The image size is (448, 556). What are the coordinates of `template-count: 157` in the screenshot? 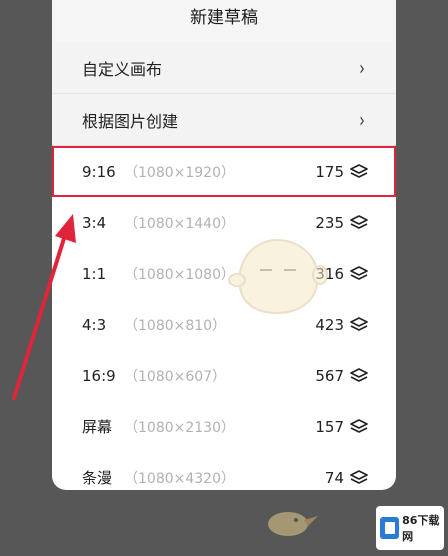 It's located at (329, 426).